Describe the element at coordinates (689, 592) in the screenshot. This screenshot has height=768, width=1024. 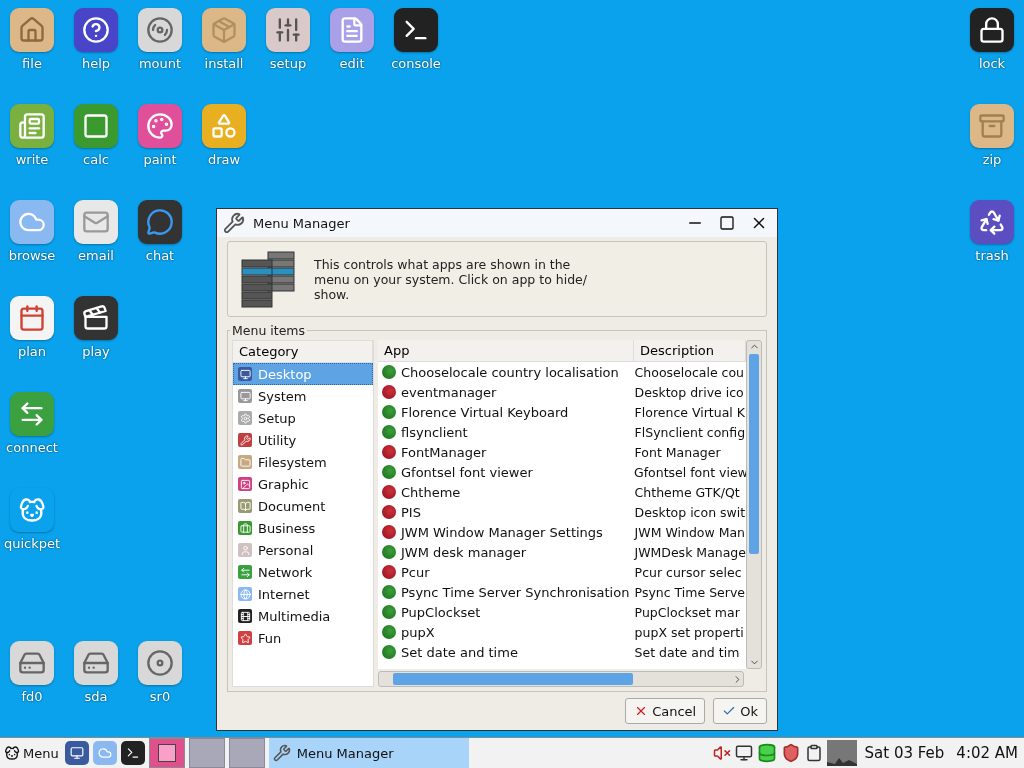
I see `description-cell-text: Psync Time Serve` at that location.